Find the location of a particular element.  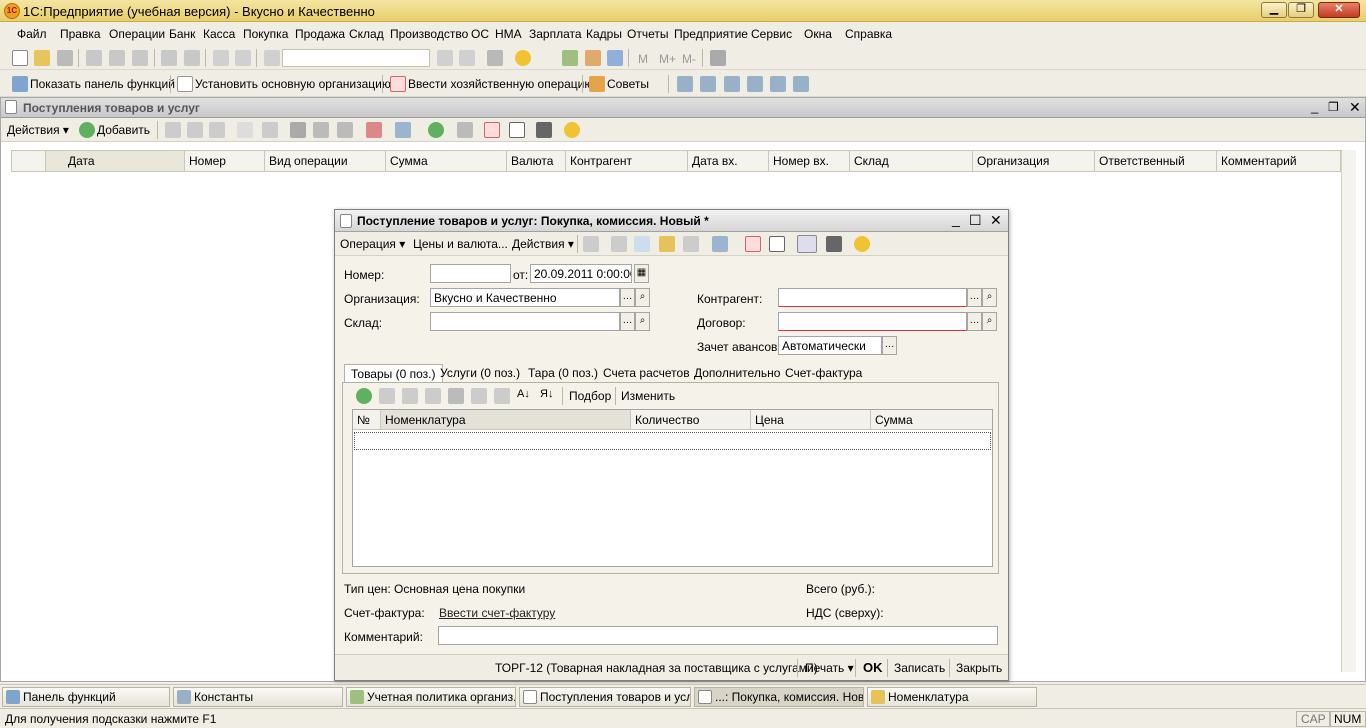

search-combobox is located at coordinates (356, 58).